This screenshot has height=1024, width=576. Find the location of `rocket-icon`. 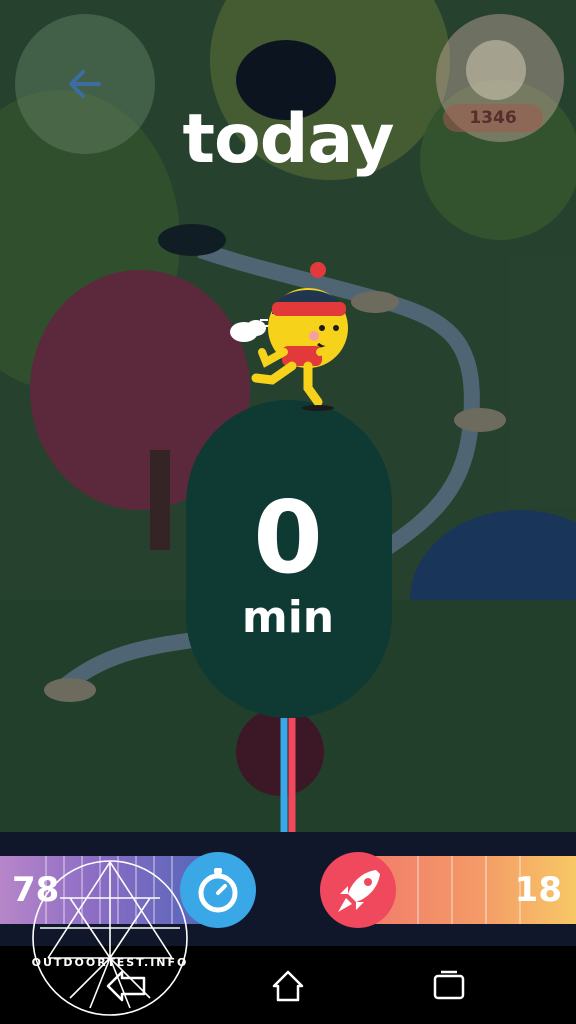

rocket-icon is located at coordinates (359, 891).